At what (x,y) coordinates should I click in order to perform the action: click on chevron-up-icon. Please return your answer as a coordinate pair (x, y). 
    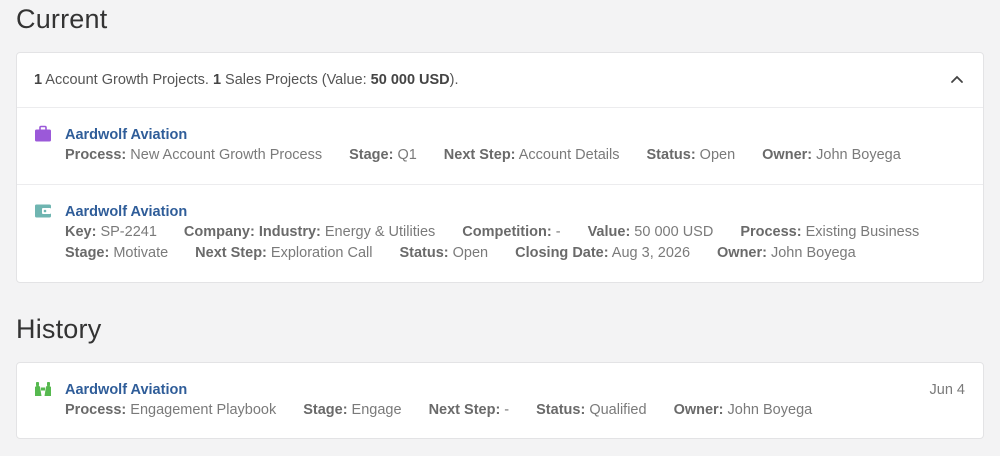
    Looking at the image, I should click on (957, 79).